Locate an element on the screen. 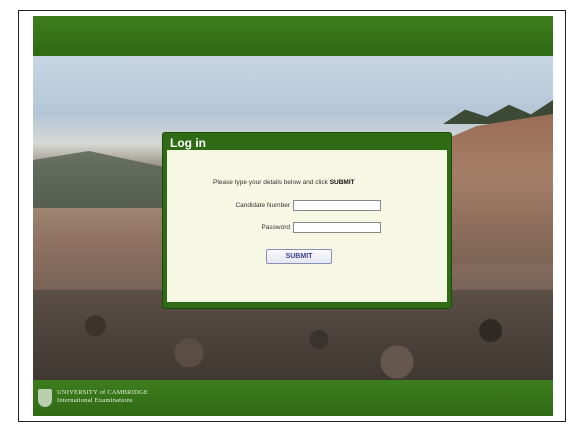  submit-button: SUBMIT is located at coordinates (299, 256).